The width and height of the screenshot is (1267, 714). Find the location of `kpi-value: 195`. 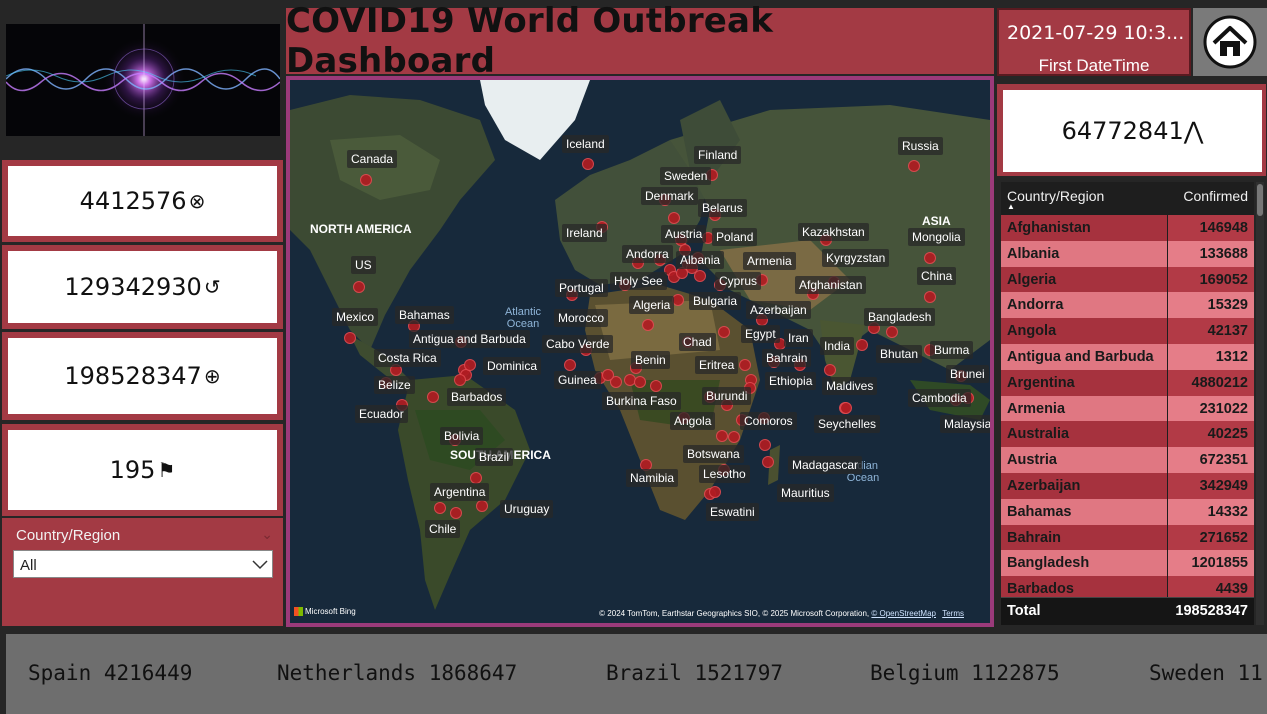

kpi-value: 195 is located at coordinates (132, 470).